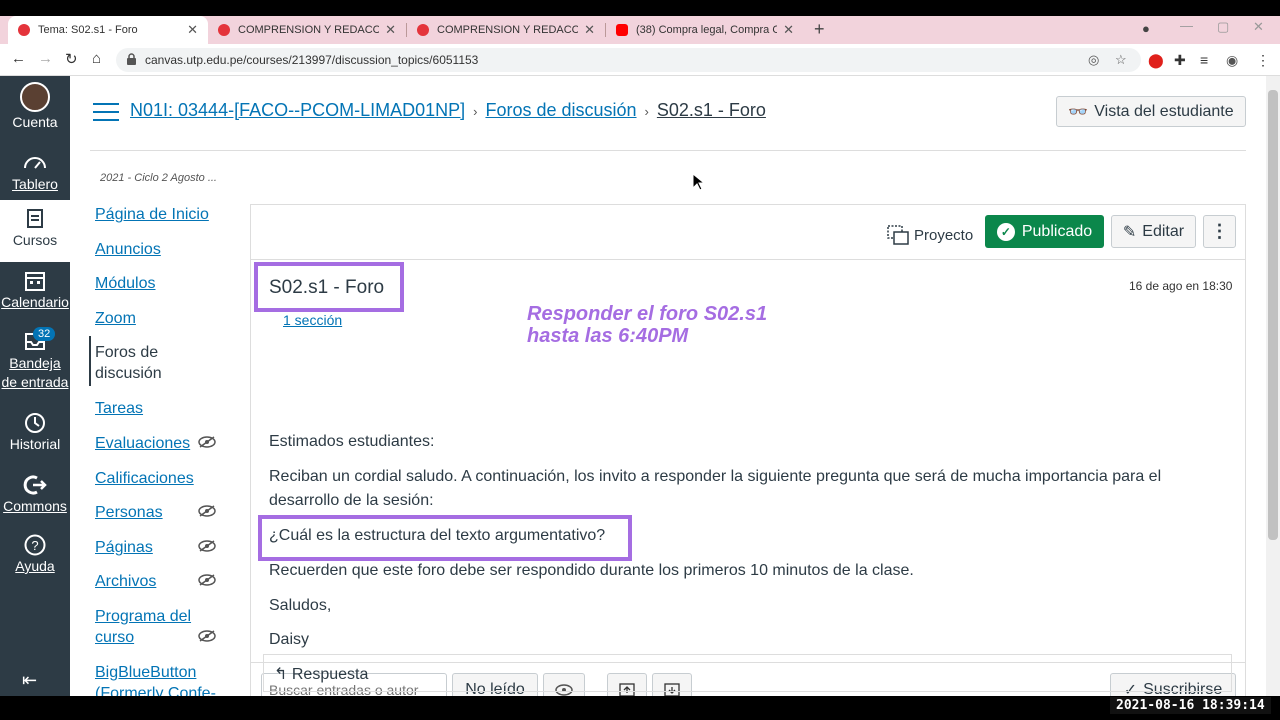 The image size is (1280, 720). I want to click on breadcrumb-course: N01I: 03444-[FACO--PCOM-LIMAD01NP], so click(297, 110).